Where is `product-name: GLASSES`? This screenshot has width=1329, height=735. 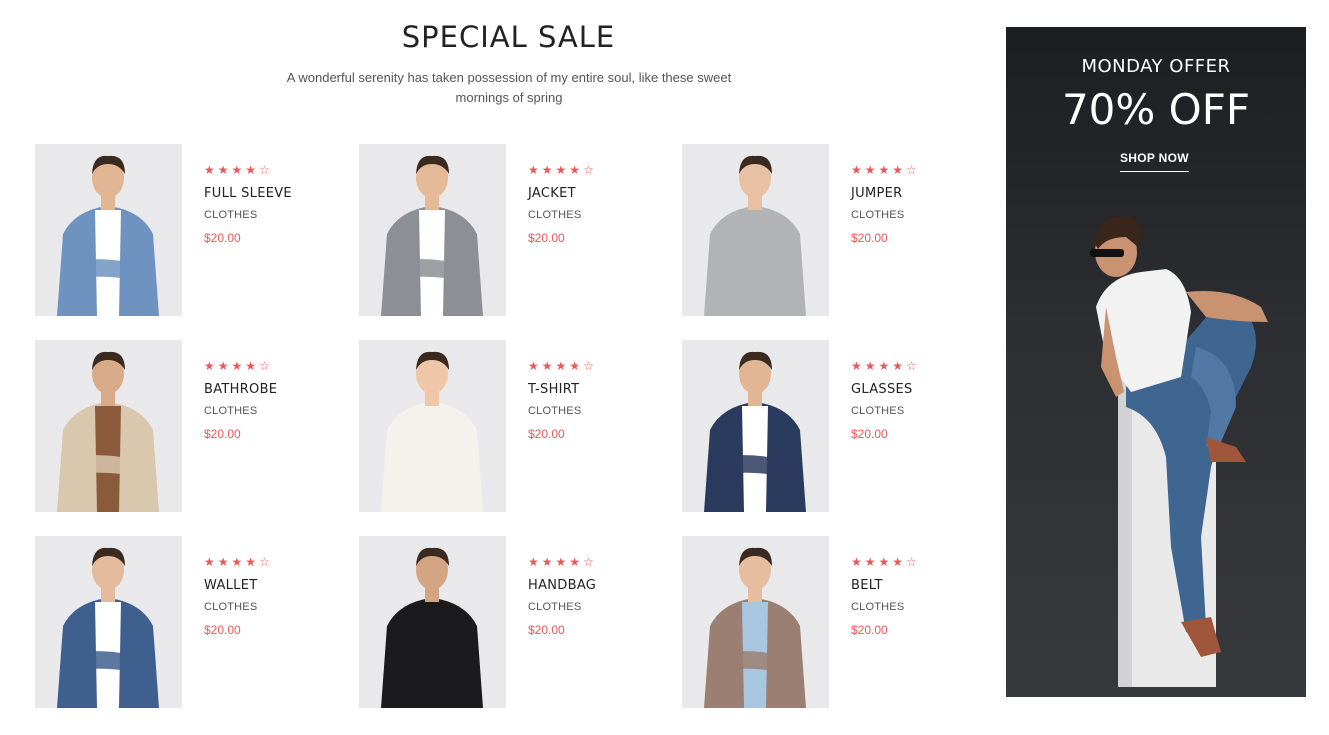
product-name: GLASSES is located at coordinates (884, 389).